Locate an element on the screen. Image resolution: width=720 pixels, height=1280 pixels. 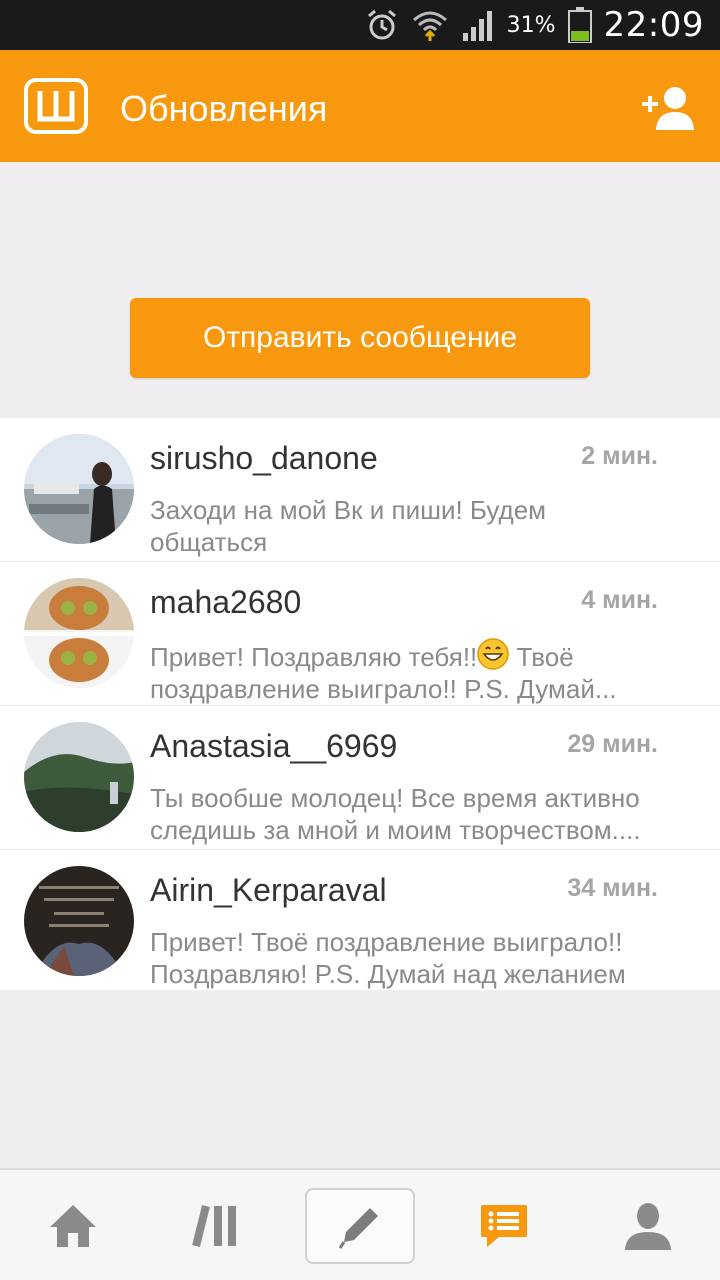
battery-icon is located at coordinates (579, 25).